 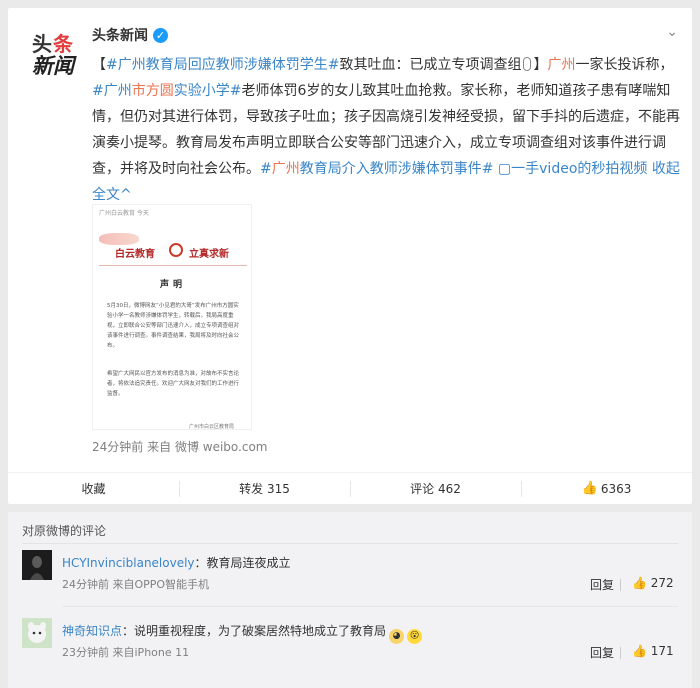 What do you see at coordinates (221, 447) in the screenshot?
I see `via-link: 微博 weibo.com` at bounding box center [221, 447].